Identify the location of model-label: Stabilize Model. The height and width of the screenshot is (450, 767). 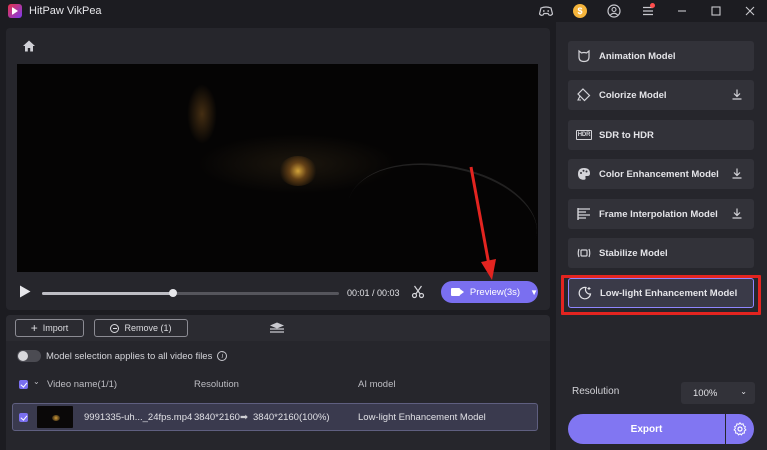
(633, 253).